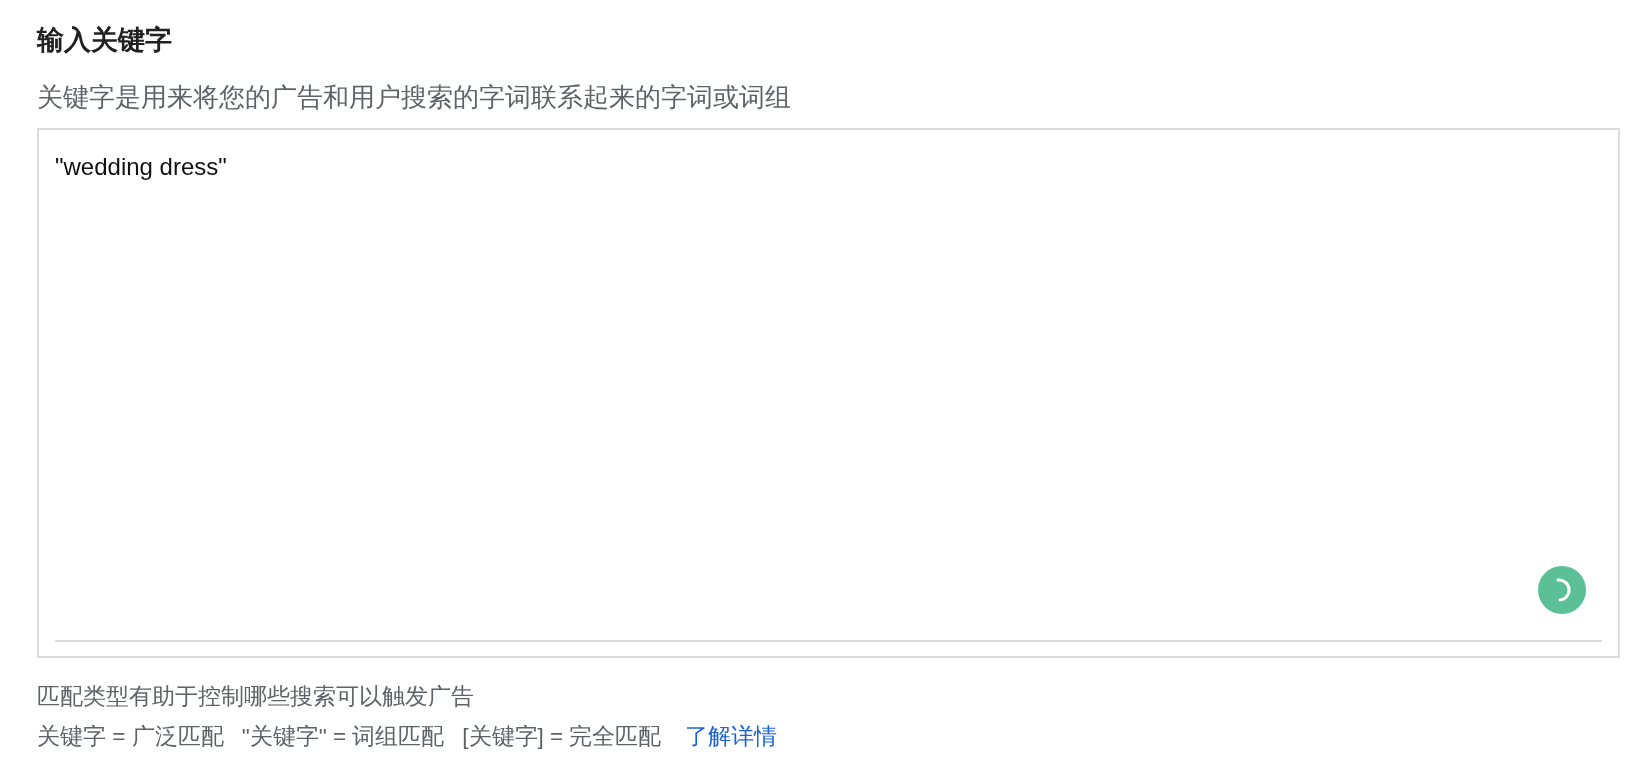 This screenshot has height=780, width=1640. I want to click on loading-spinner-icon, so click(1562, 590).